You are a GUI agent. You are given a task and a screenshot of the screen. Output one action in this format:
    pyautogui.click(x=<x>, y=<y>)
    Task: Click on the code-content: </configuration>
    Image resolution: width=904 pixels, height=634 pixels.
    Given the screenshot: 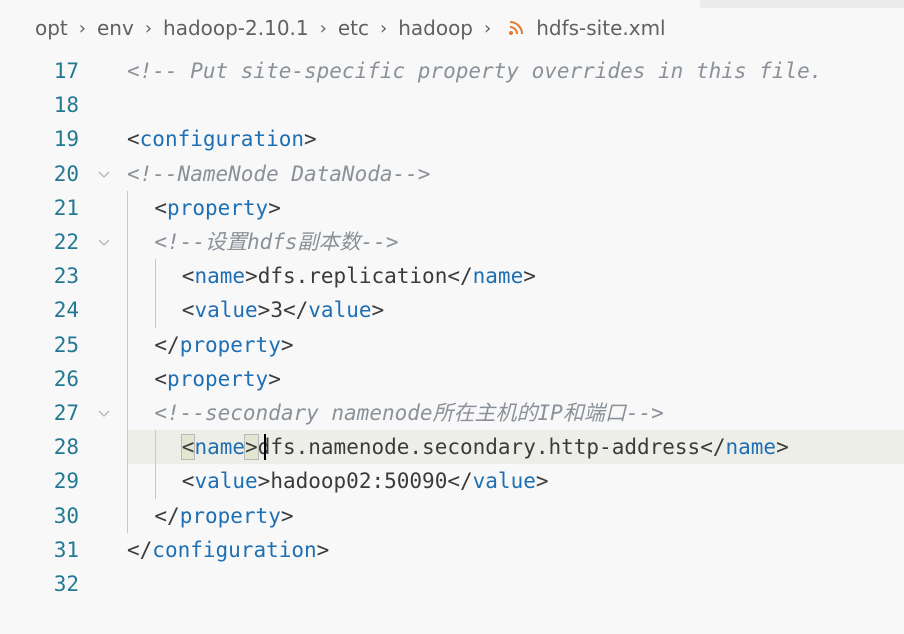 What is the action you would take?
    pyautogui.click(x=228, y=550)
    